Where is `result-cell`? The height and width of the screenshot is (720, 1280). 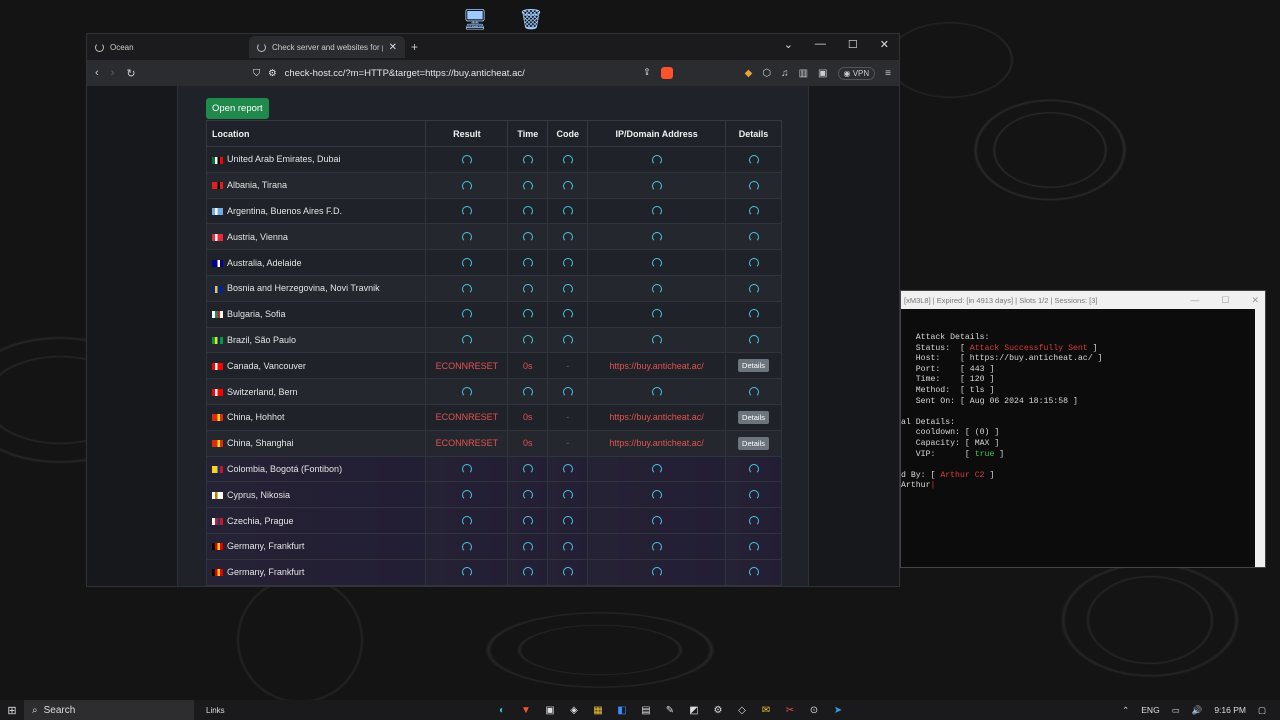 result-cell is located at coordinates (467, 159).